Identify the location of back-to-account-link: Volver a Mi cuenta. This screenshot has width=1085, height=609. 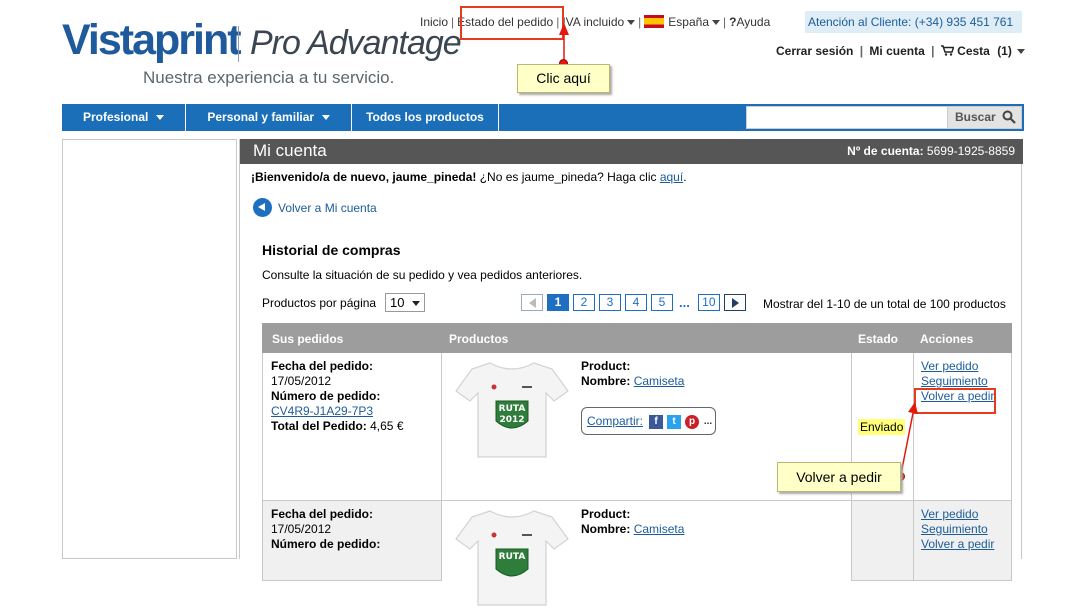
(327, 208).